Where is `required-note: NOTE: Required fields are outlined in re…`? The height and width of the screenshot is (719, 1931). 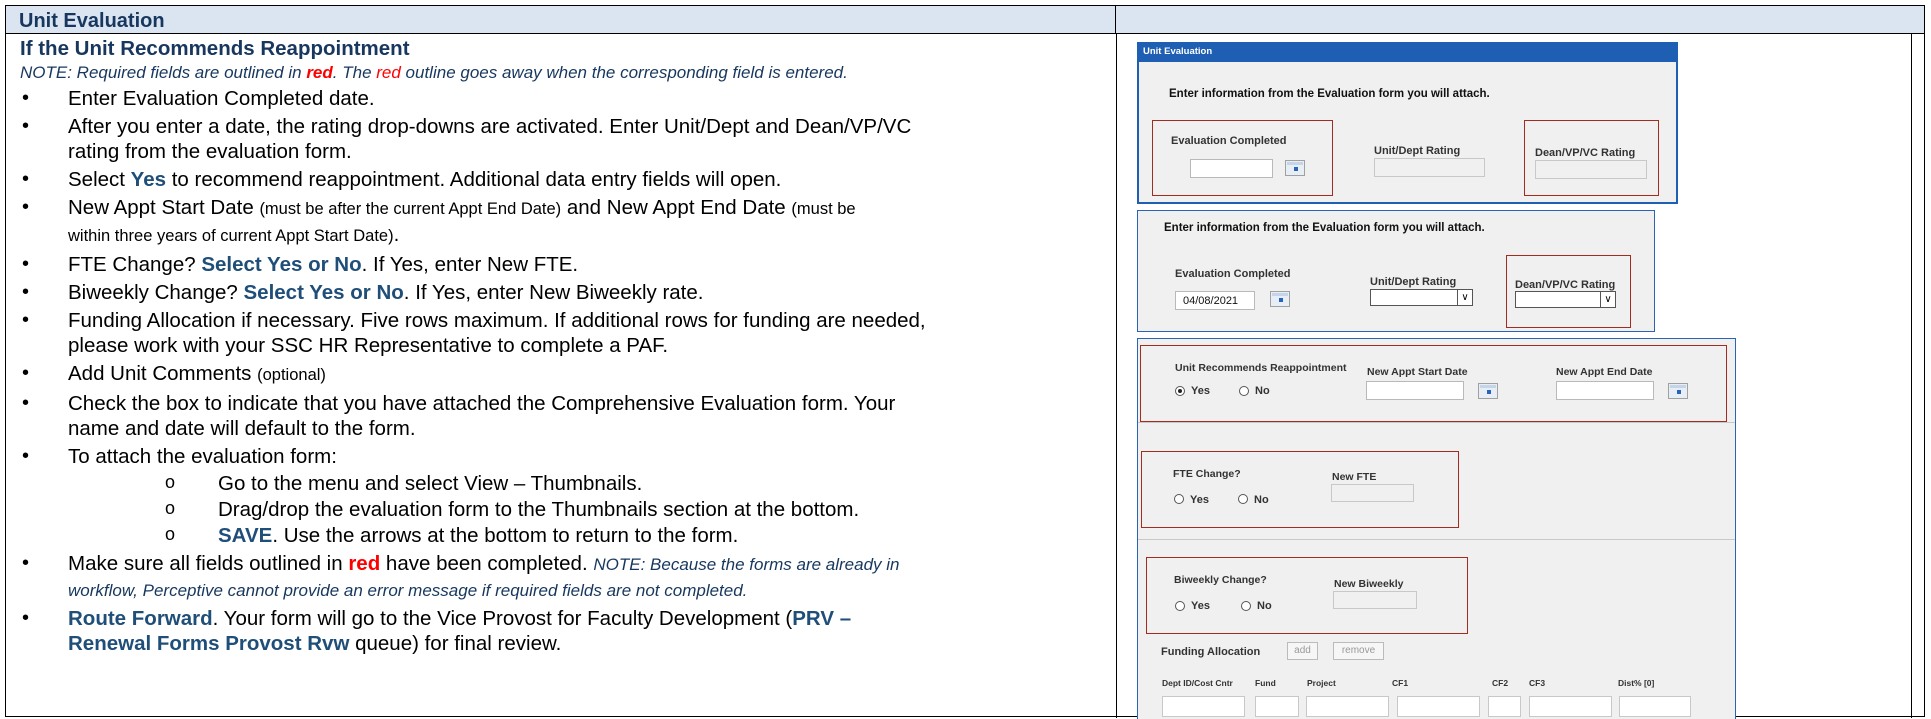
required-note: NOTE: Required fields are outlined in re… is located at coordinates (434, 72).